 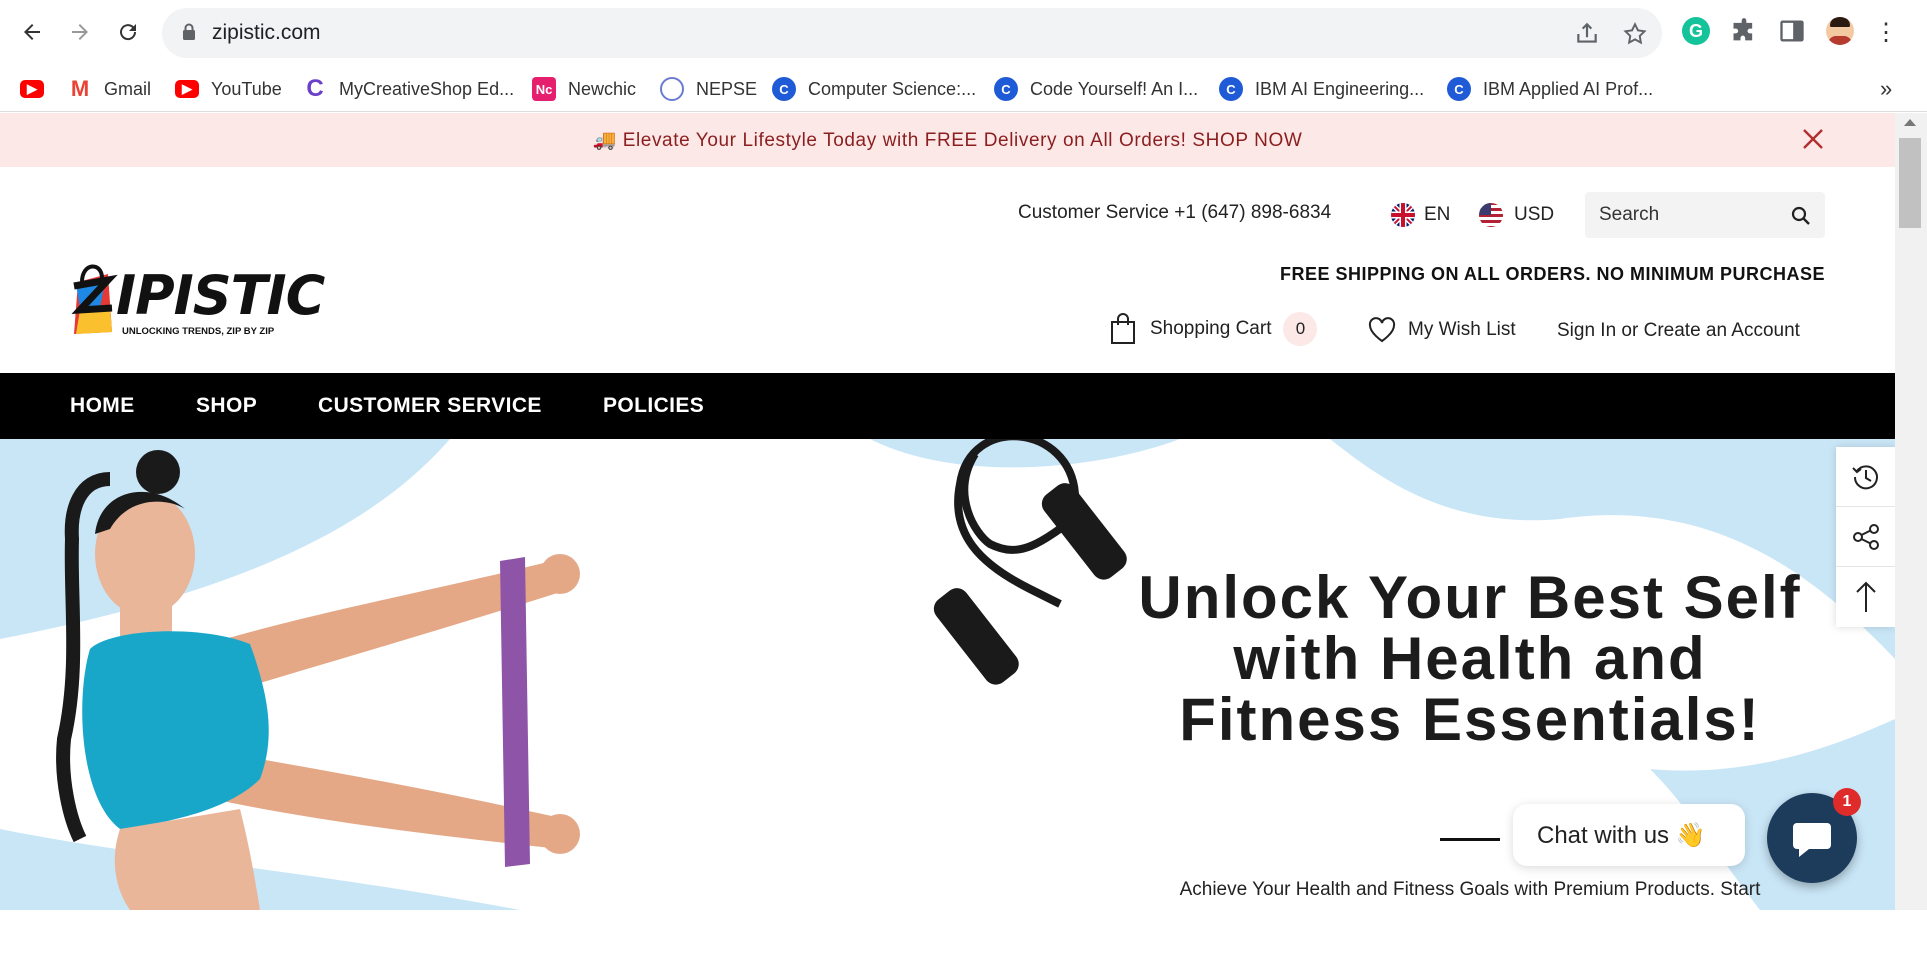 What do you see at coordinates (32, 32) in the screenshot?
I see `back-icon` at bounding box center [32, 32].